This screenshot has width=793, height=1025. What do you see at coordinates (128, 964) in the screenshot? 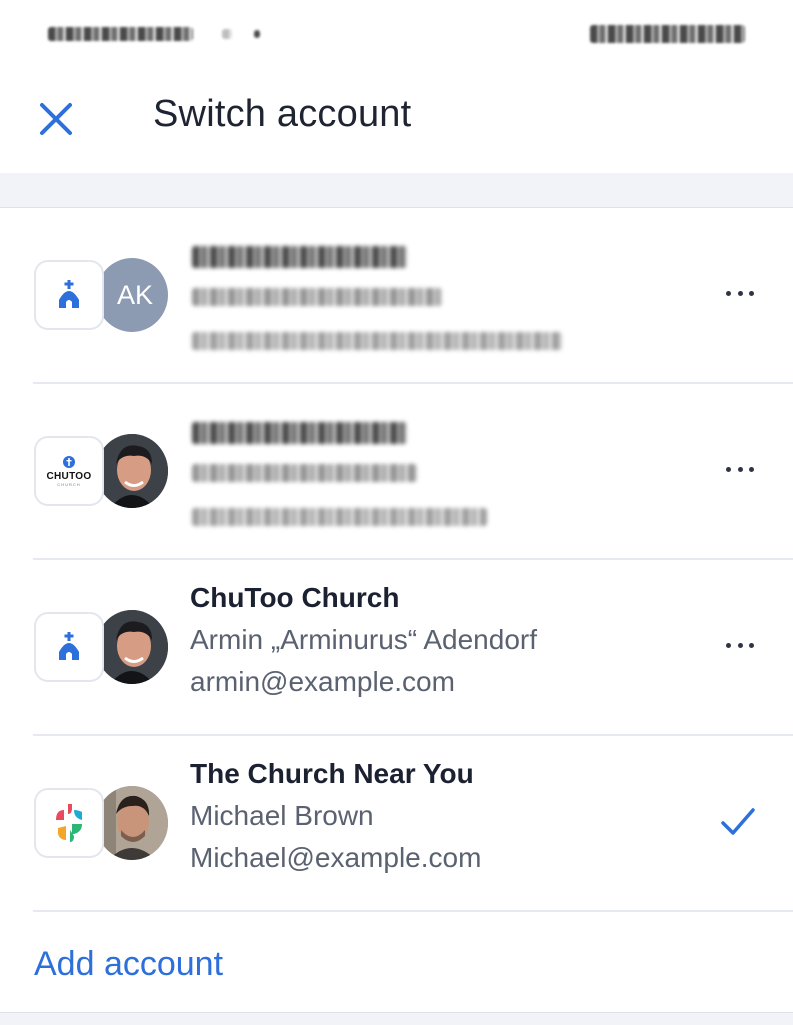
I see `add-account-button: Add account` at bounding box center [128, 964].